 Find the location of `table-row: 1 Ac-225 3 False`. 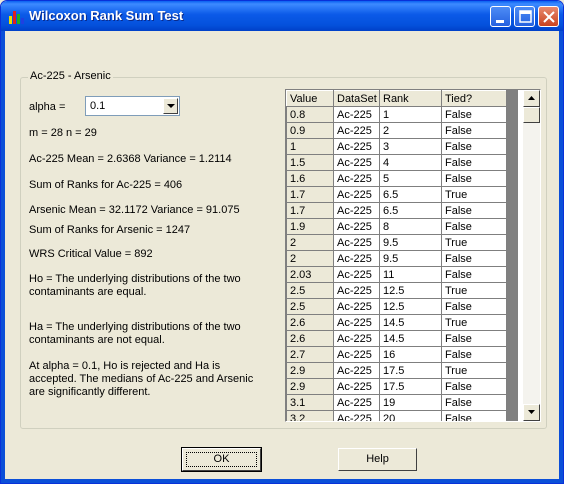

table-row: 1 Ac-225 3 False is located at coordinates (396, 146).